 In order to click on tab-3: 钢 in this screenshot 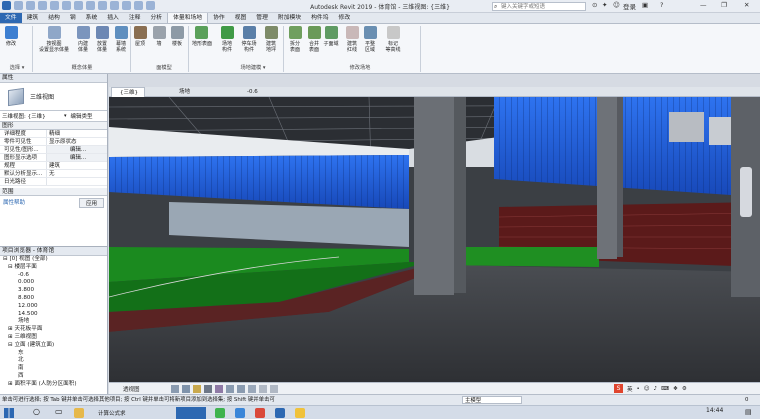, I will do `click(73, 18)`.